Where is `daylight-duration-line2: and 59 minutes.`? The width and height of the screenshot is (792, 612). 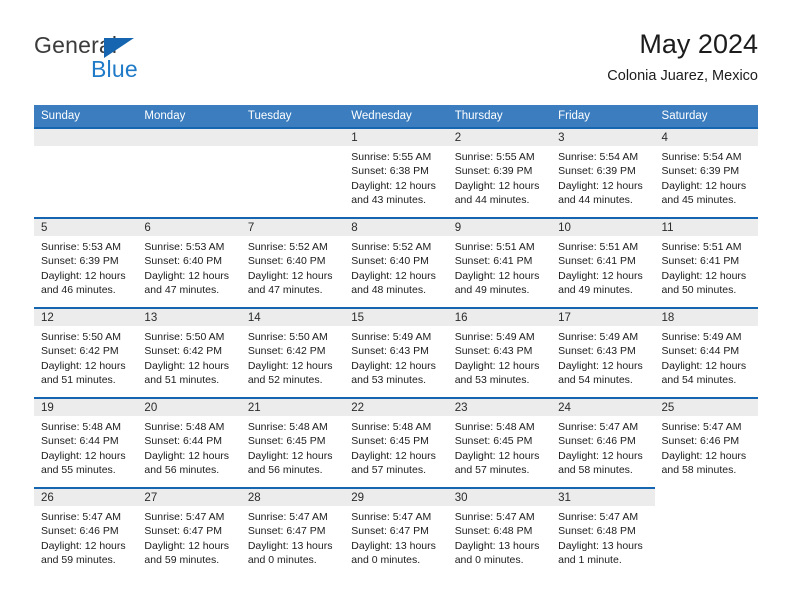
daylight-duration-line2: and 59 minutes. is located at coordinates (182, 560).